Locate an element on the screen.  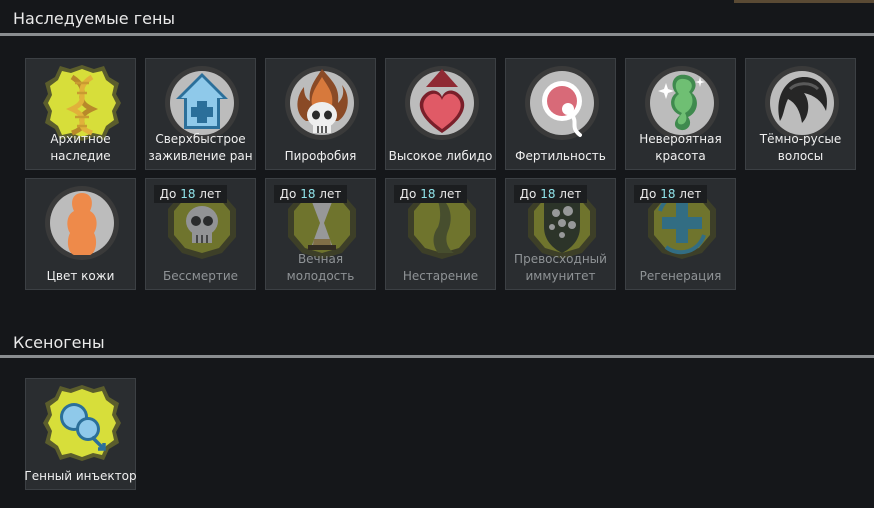
gene-card-regeneration: До 18 лет Регенерация is located at coordinates (680, 234).